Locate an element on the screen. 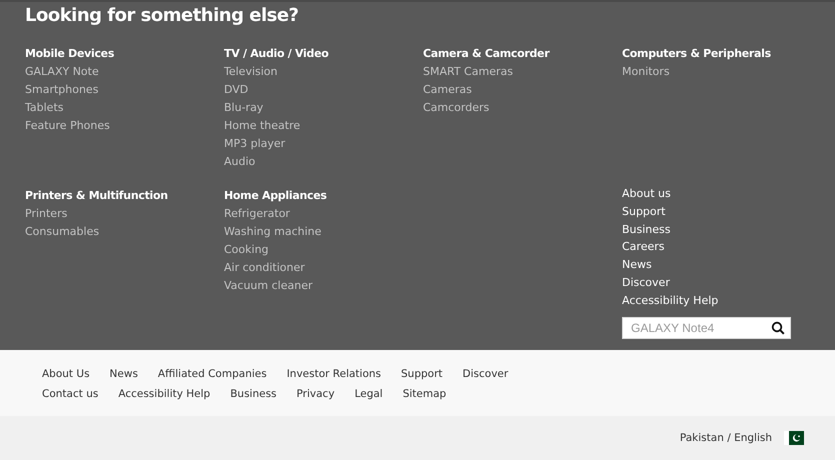  flag-icon is located at coordinates (794, 438).